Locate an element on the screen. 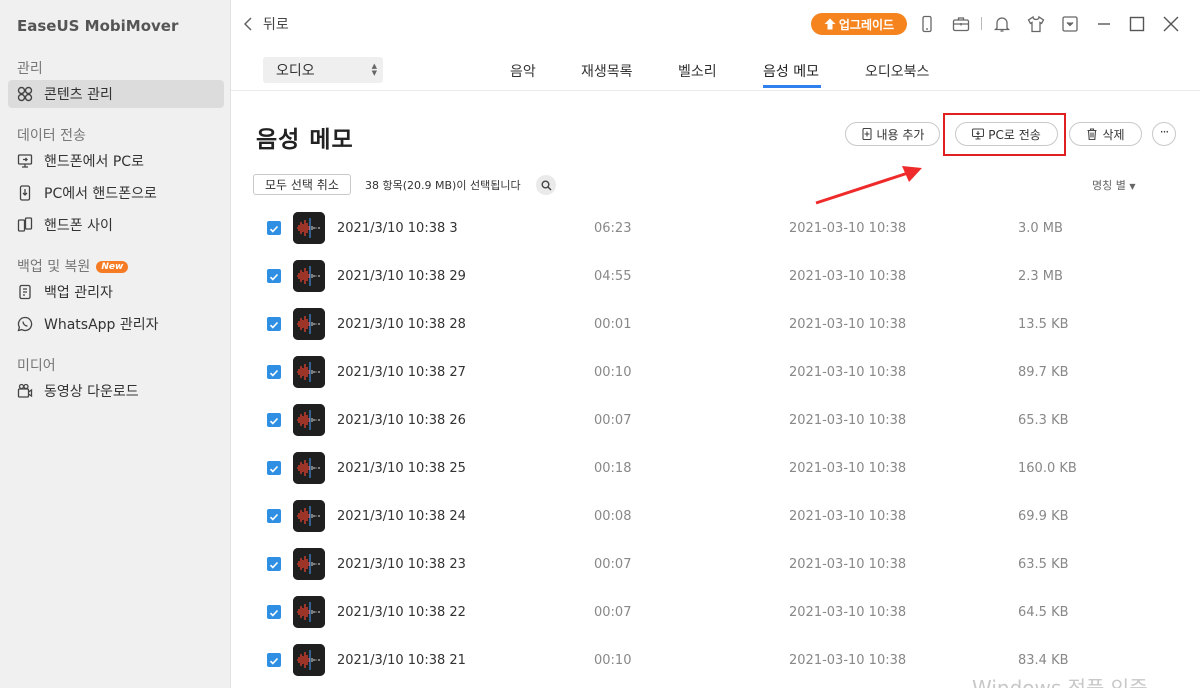 This screenshot has height=688, width=1200. more-options-button: ··· is located at coordinates (1164, 134).